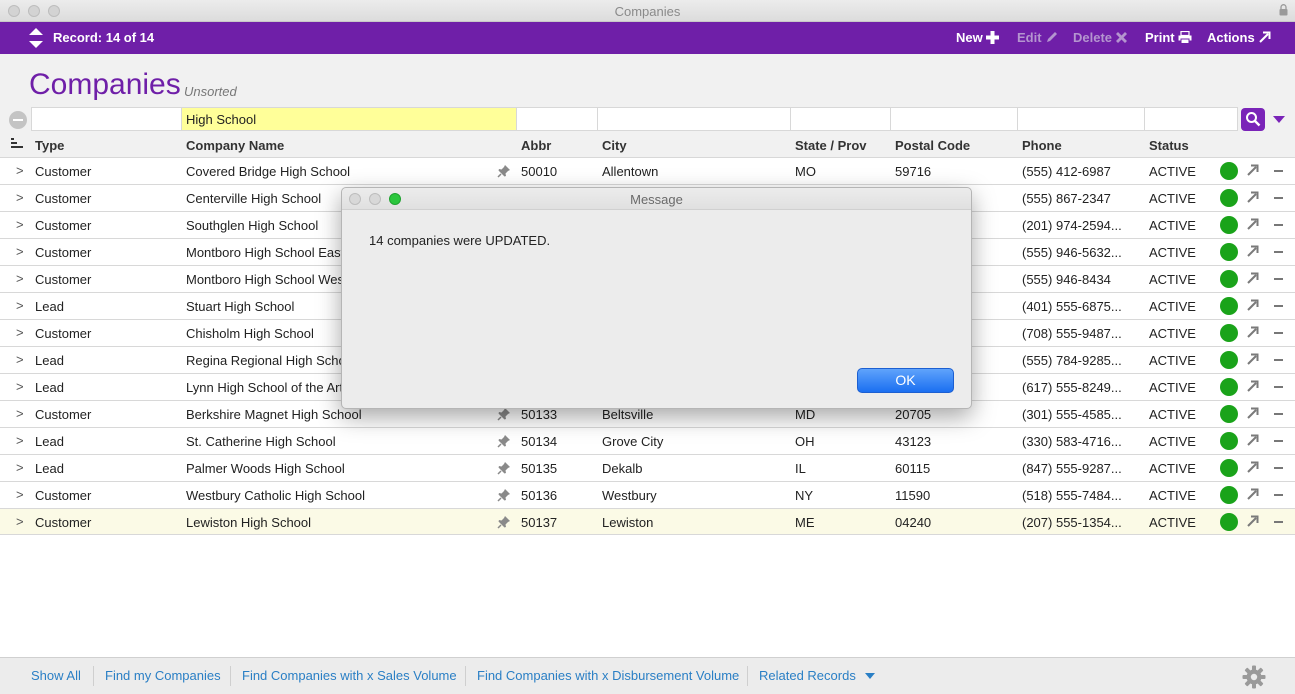 This screenshot has width=1295, height=694. I want to click on find-phone-field, so click(1081, 119).